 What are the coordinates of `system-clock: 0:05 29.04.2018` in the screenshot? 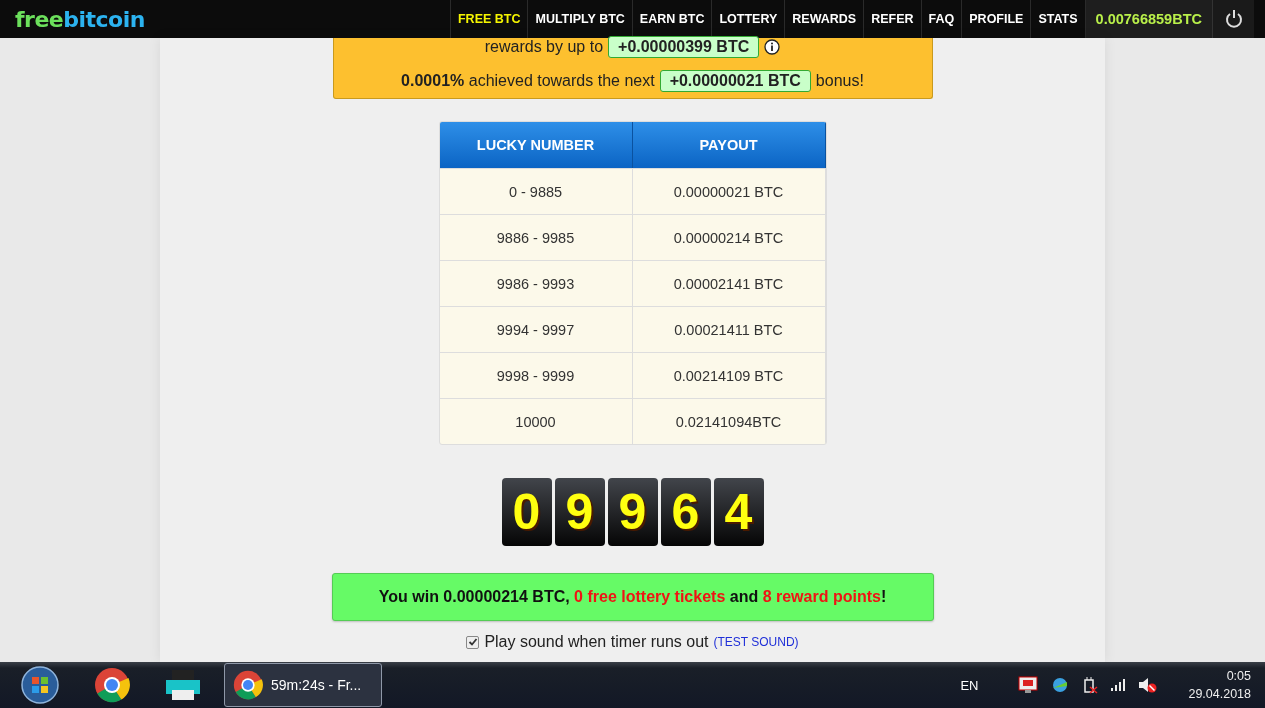 It's located at (1212, 685).